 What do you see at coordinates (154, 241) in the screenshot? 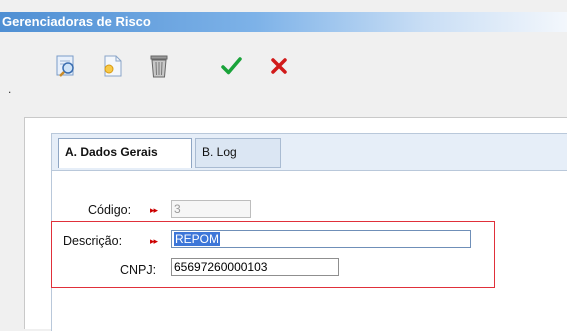
I see `descricao-required-marker: ▸▸` at bounding box center [154, 241].